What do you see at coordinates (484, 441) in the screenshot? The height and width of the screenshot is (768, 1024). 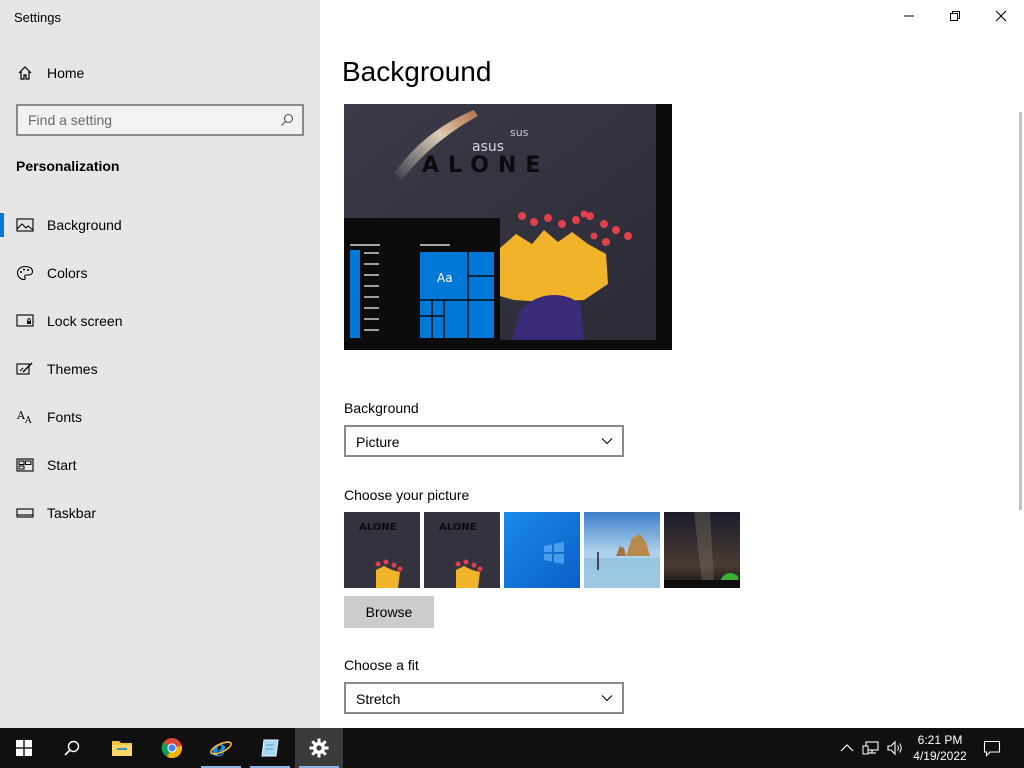 I see `background-dropdown: Picture` at bounding box center [484, 441].